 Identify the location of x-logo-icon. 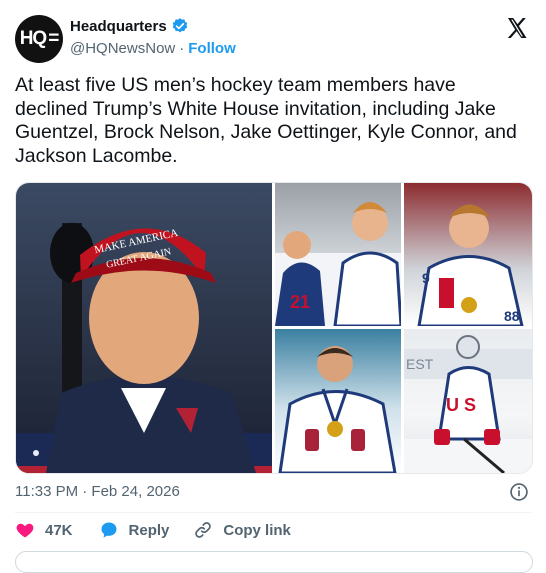
(517, 28).